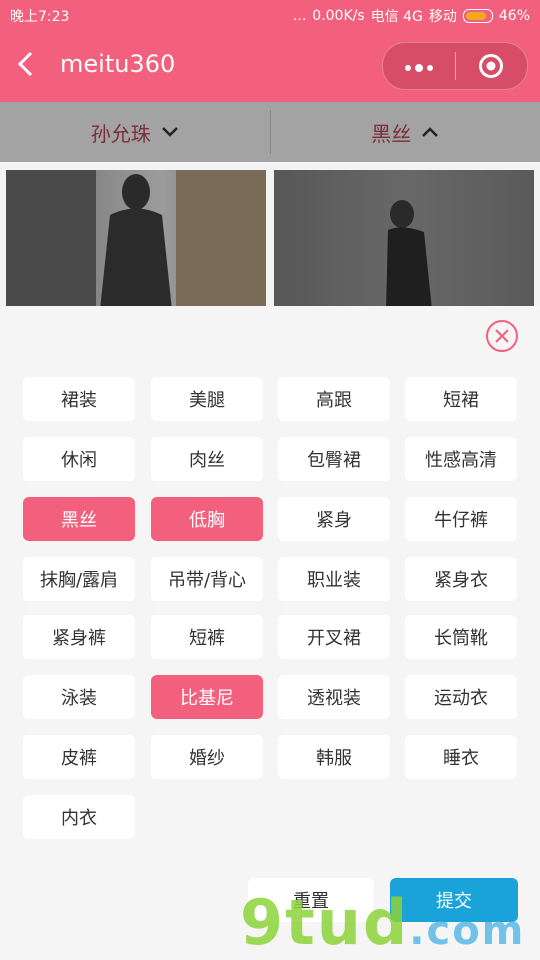 This screenshot has height=960, width=540. Describe the element at coordinates (207, 697) in the screenshot. I see `tag-option: 比基尼` at that location.